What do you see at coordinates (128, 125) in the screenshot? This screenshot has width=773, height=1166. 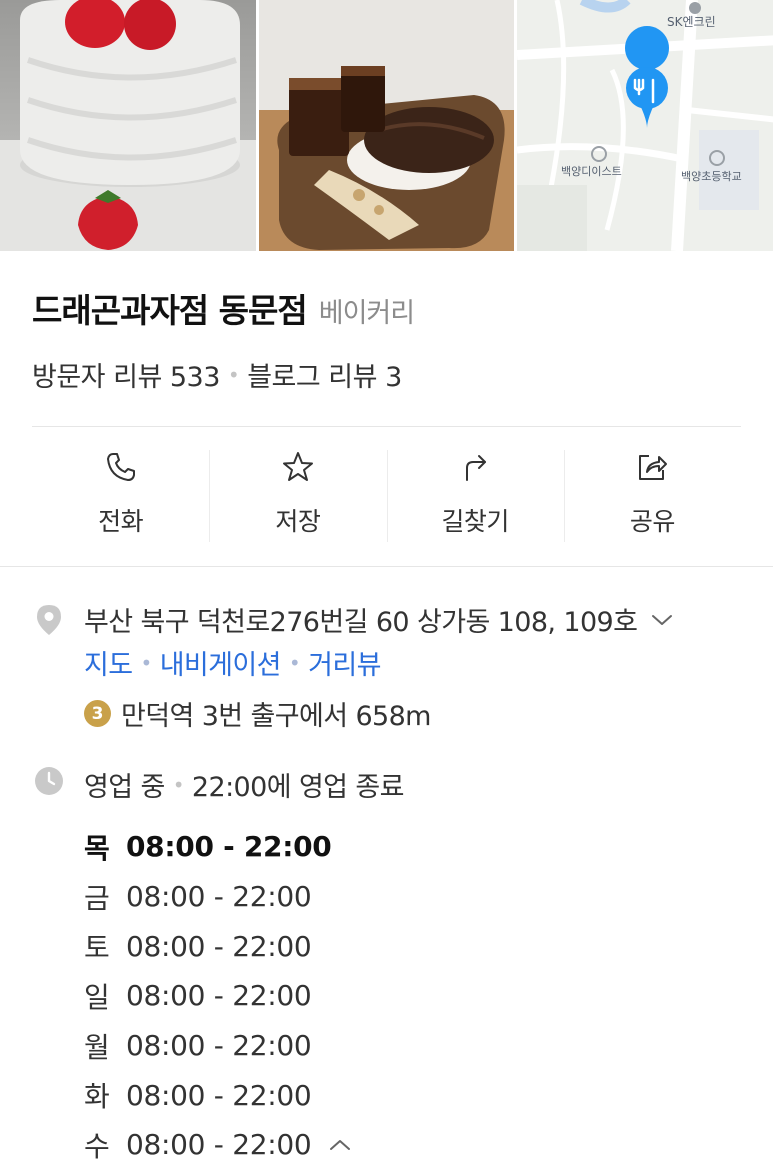 I see `cake-photo` at bounding box center [128, 125].